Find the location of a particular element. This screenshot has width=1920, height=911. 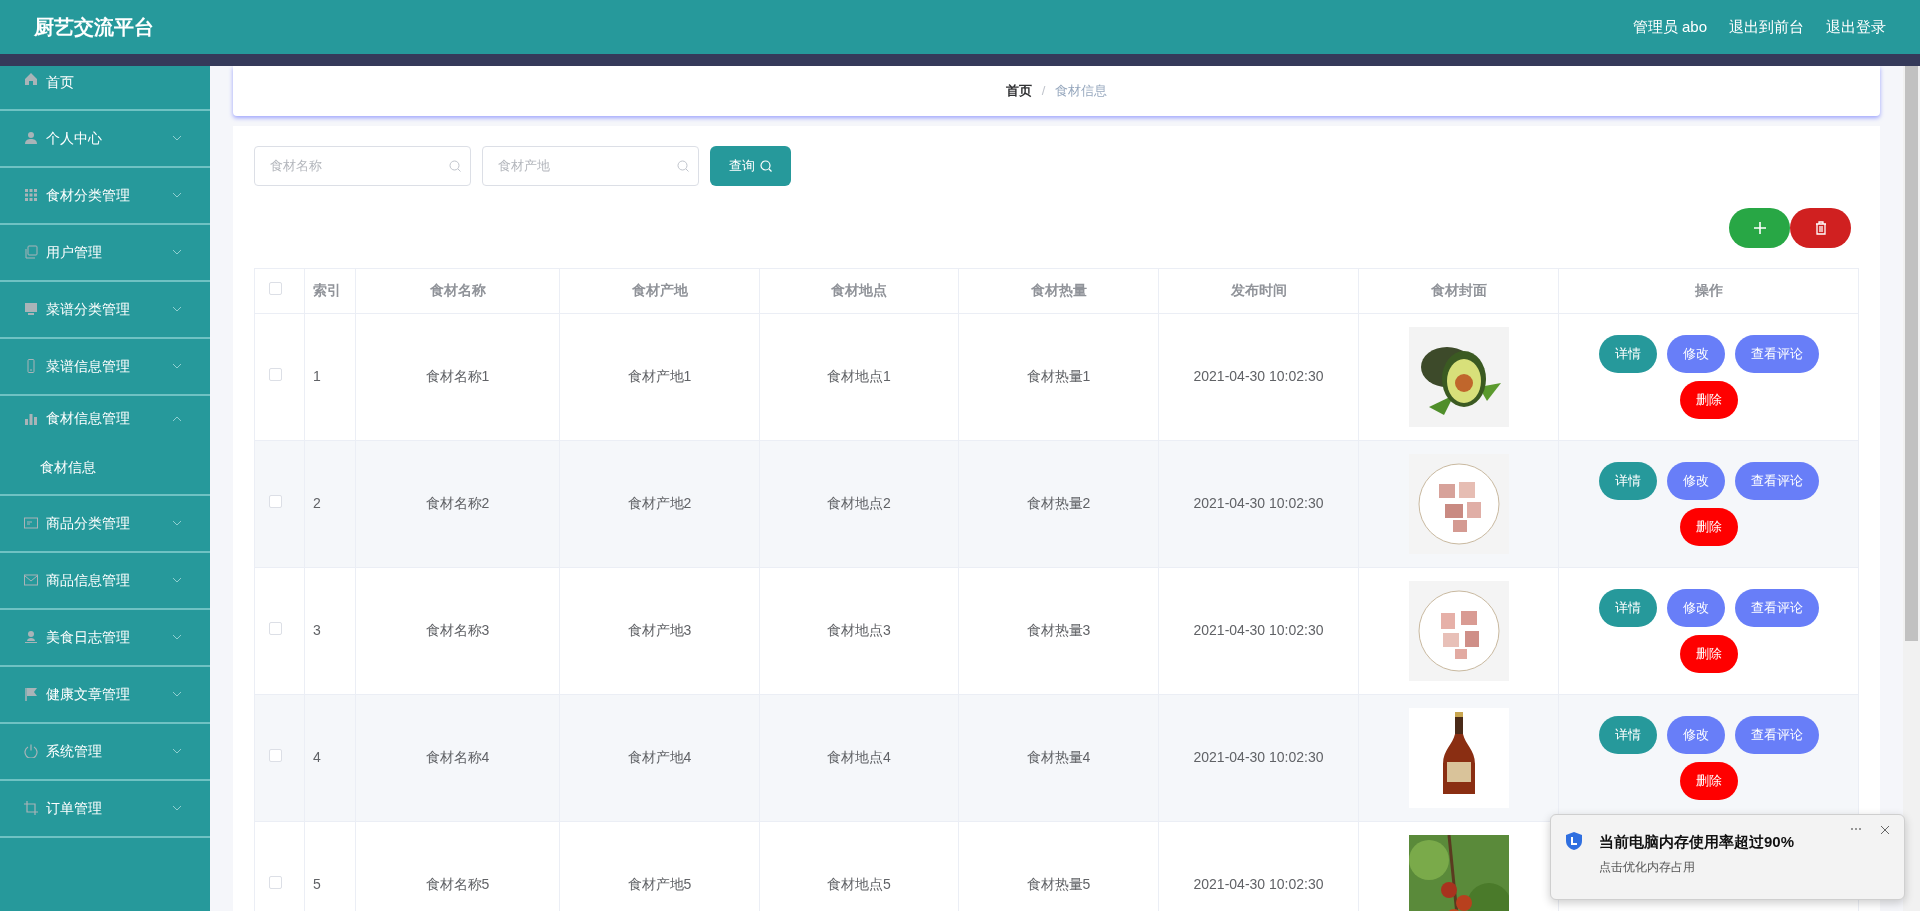

search-button: 查询 is located at coordinates (750, 165).